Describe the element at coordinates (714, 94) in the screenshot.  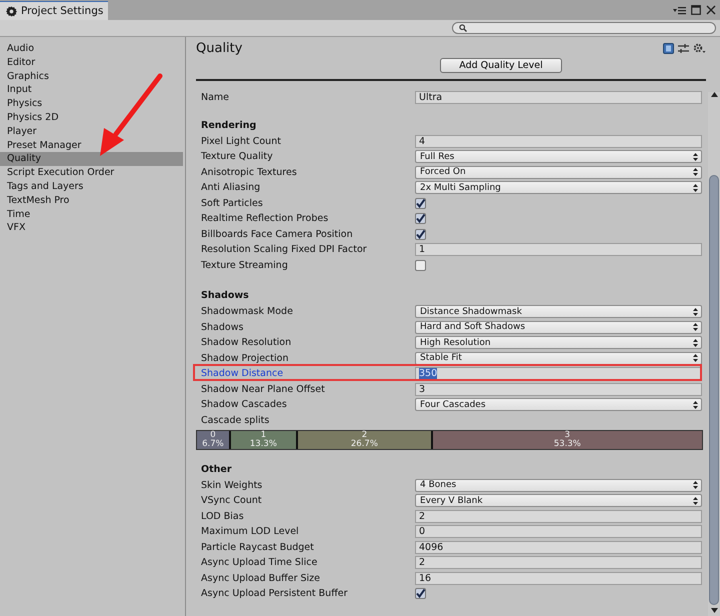
I see `scroll-up-icon` at that location.